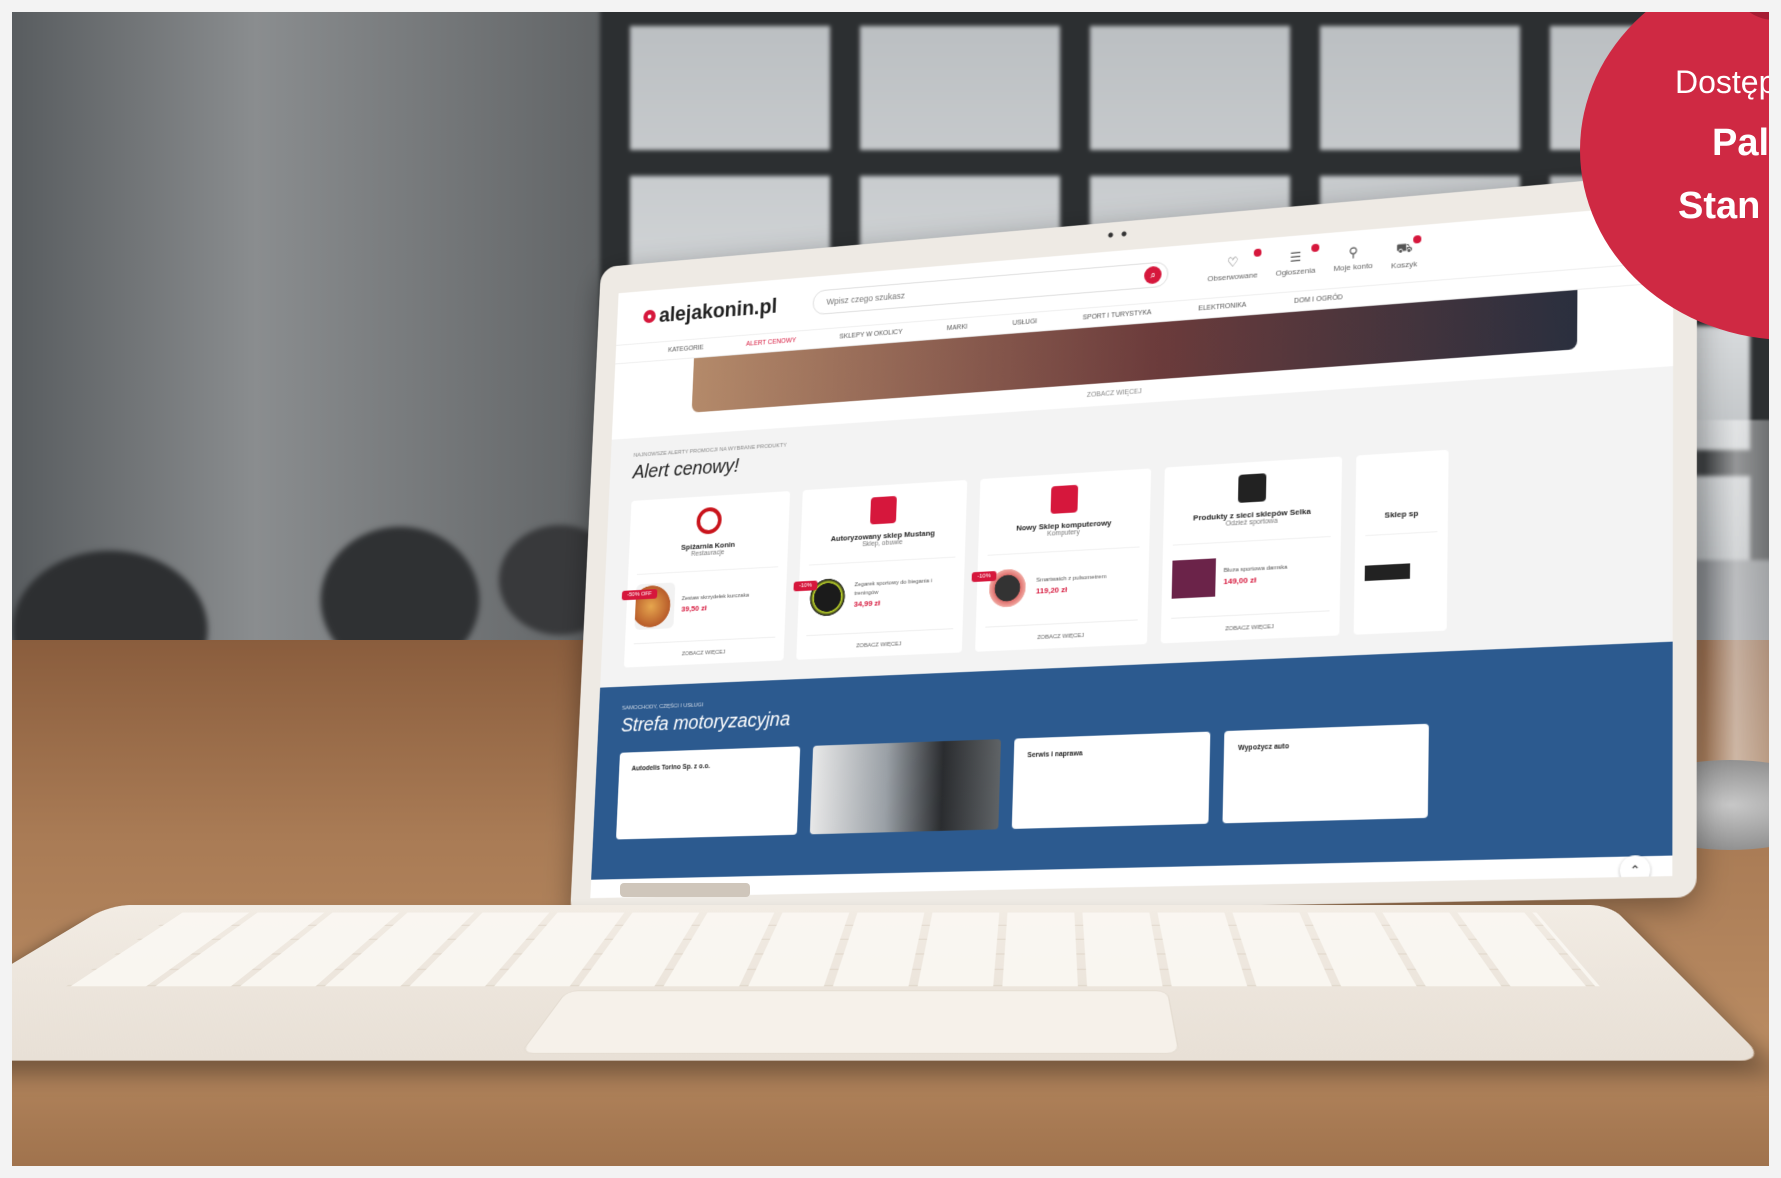  Describe the element at coordinates (1240, 580) in the screenshot. I see `product-price: 149,00 zł` at that location.